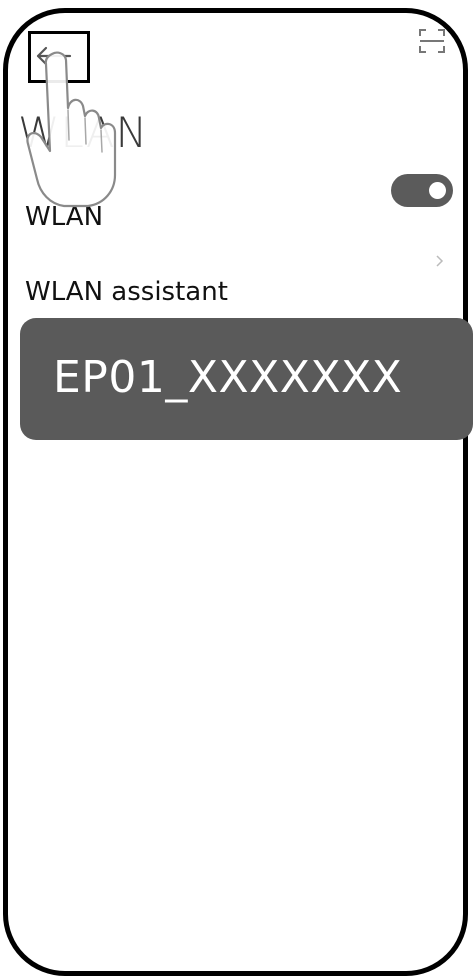  What do you see at coordinates (126, 292) in the screenshot?
I see `wlan-assistant-label: WLAN assistant` at bounding box center [126, 292].